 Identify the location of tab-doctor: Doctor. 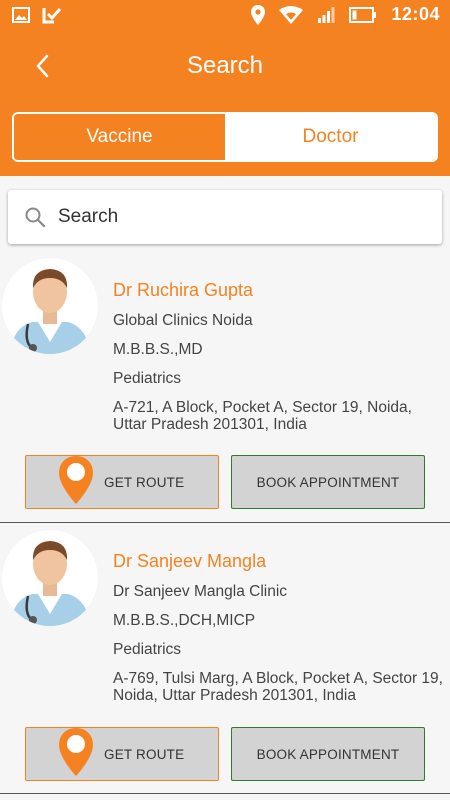
(330, 137).